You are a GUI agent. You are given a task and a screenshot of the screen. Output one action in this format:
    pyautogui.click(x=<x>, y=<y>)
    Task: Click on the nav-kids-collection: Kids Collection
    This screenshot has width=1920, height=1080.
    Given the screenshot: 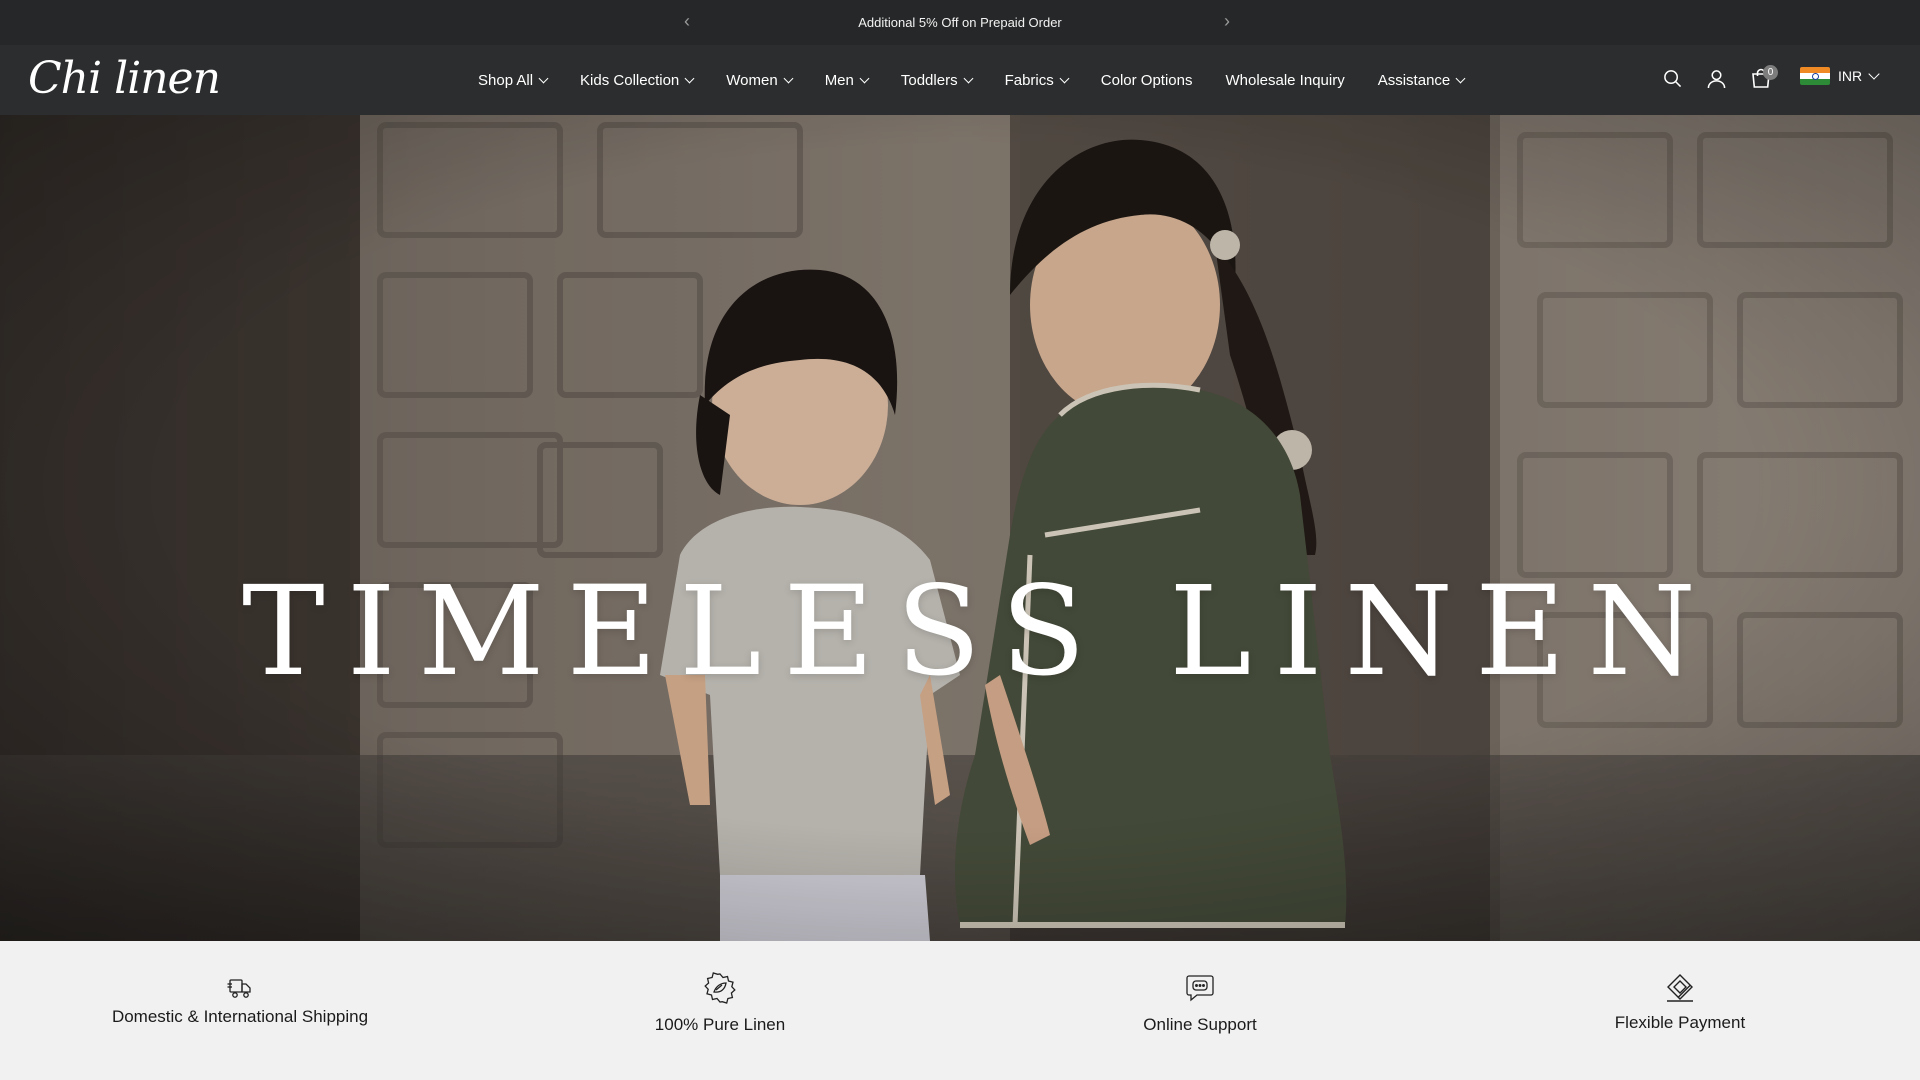 What is the action you would take?
    pyautogui.click(x=637, y=80)
    